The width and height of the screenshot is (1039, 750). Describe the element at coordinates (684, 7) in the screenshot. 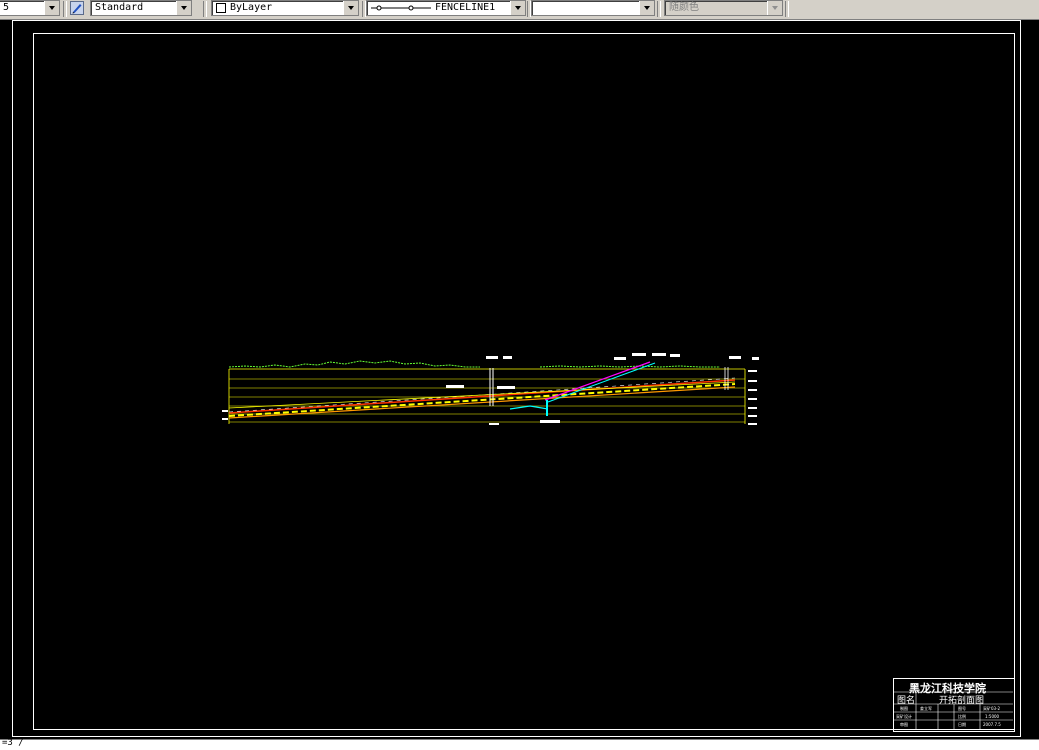

I see `plot-style-value: 随颜色` at that location.